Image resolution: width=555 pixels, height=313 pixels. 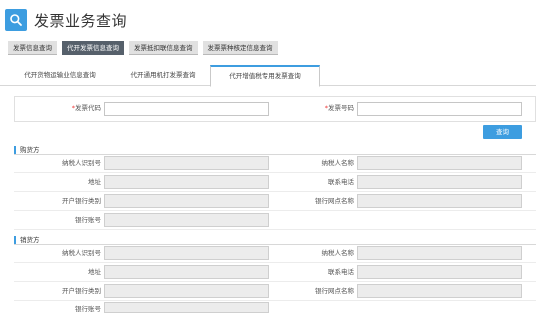 I want to click on seller-taxpayer-id-field, so click(x=186, y=253).